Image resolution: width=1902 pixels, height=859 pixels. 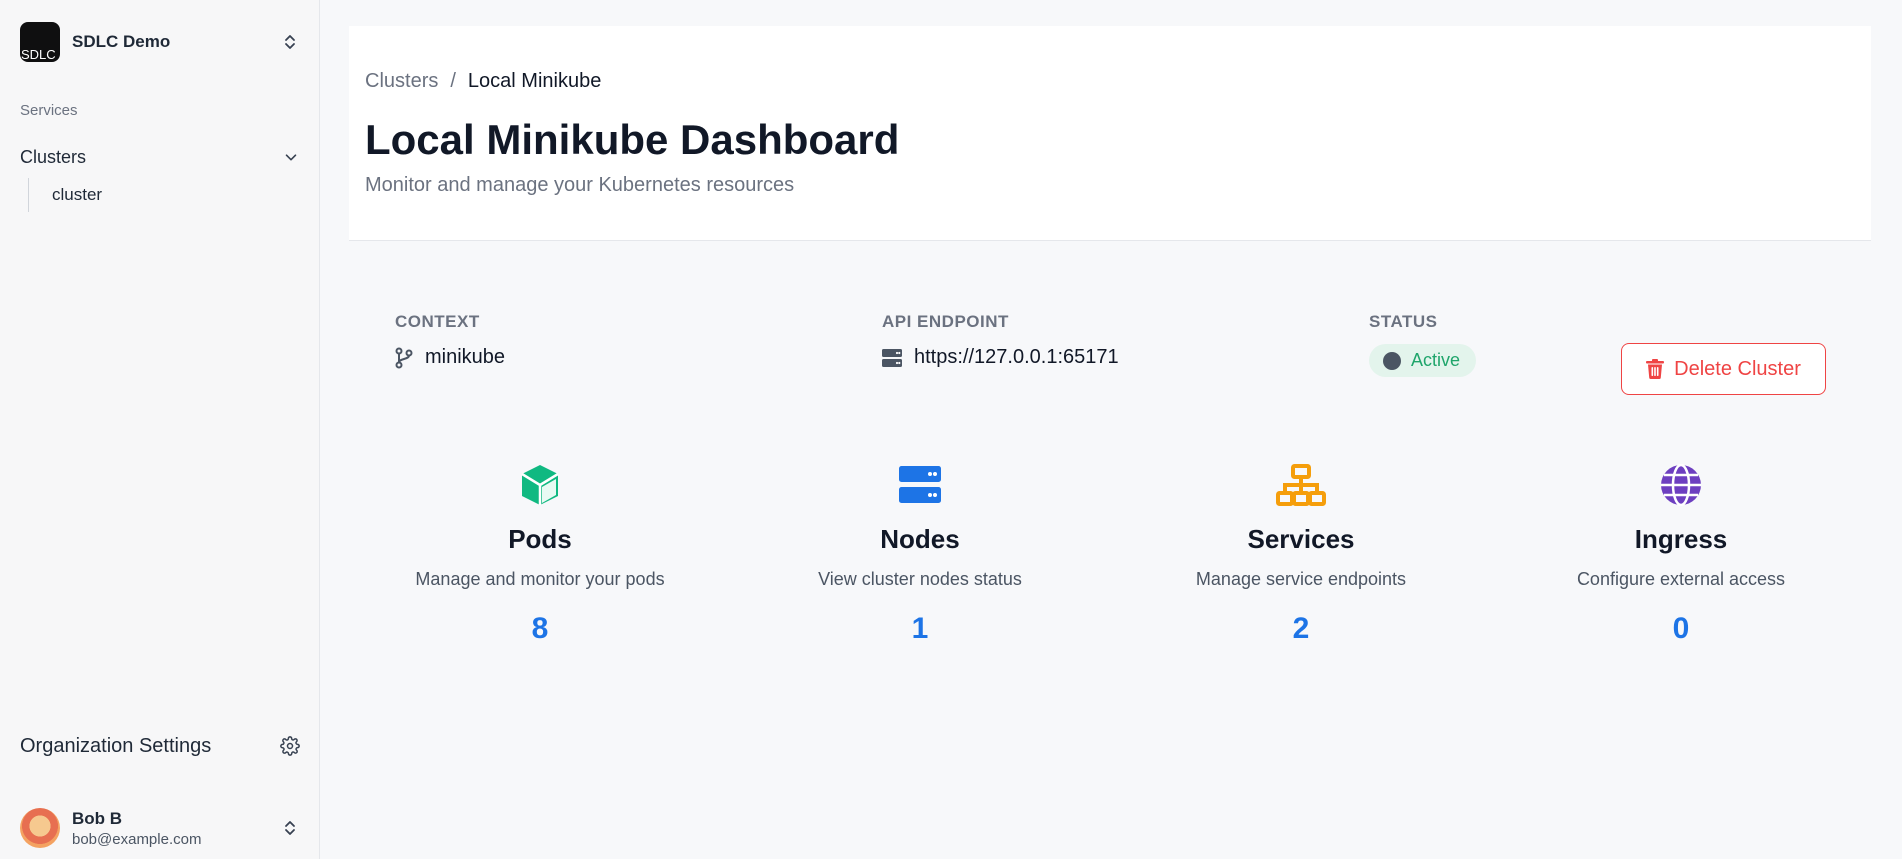 What do you see at coordinates (945, 321) in the screenshot?
I see `endpoint-label: API ENDPOINT` at bounding box center [945, 321].